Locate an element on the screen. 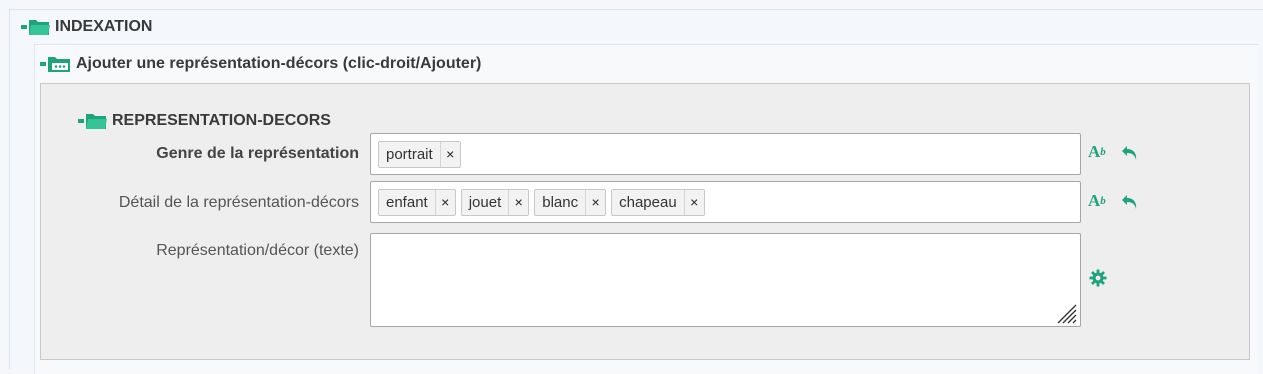 The height and width of the screenshot is (374, 1263). detail-label: Détail de la représentation-décors is located at coordinates (238, 202).